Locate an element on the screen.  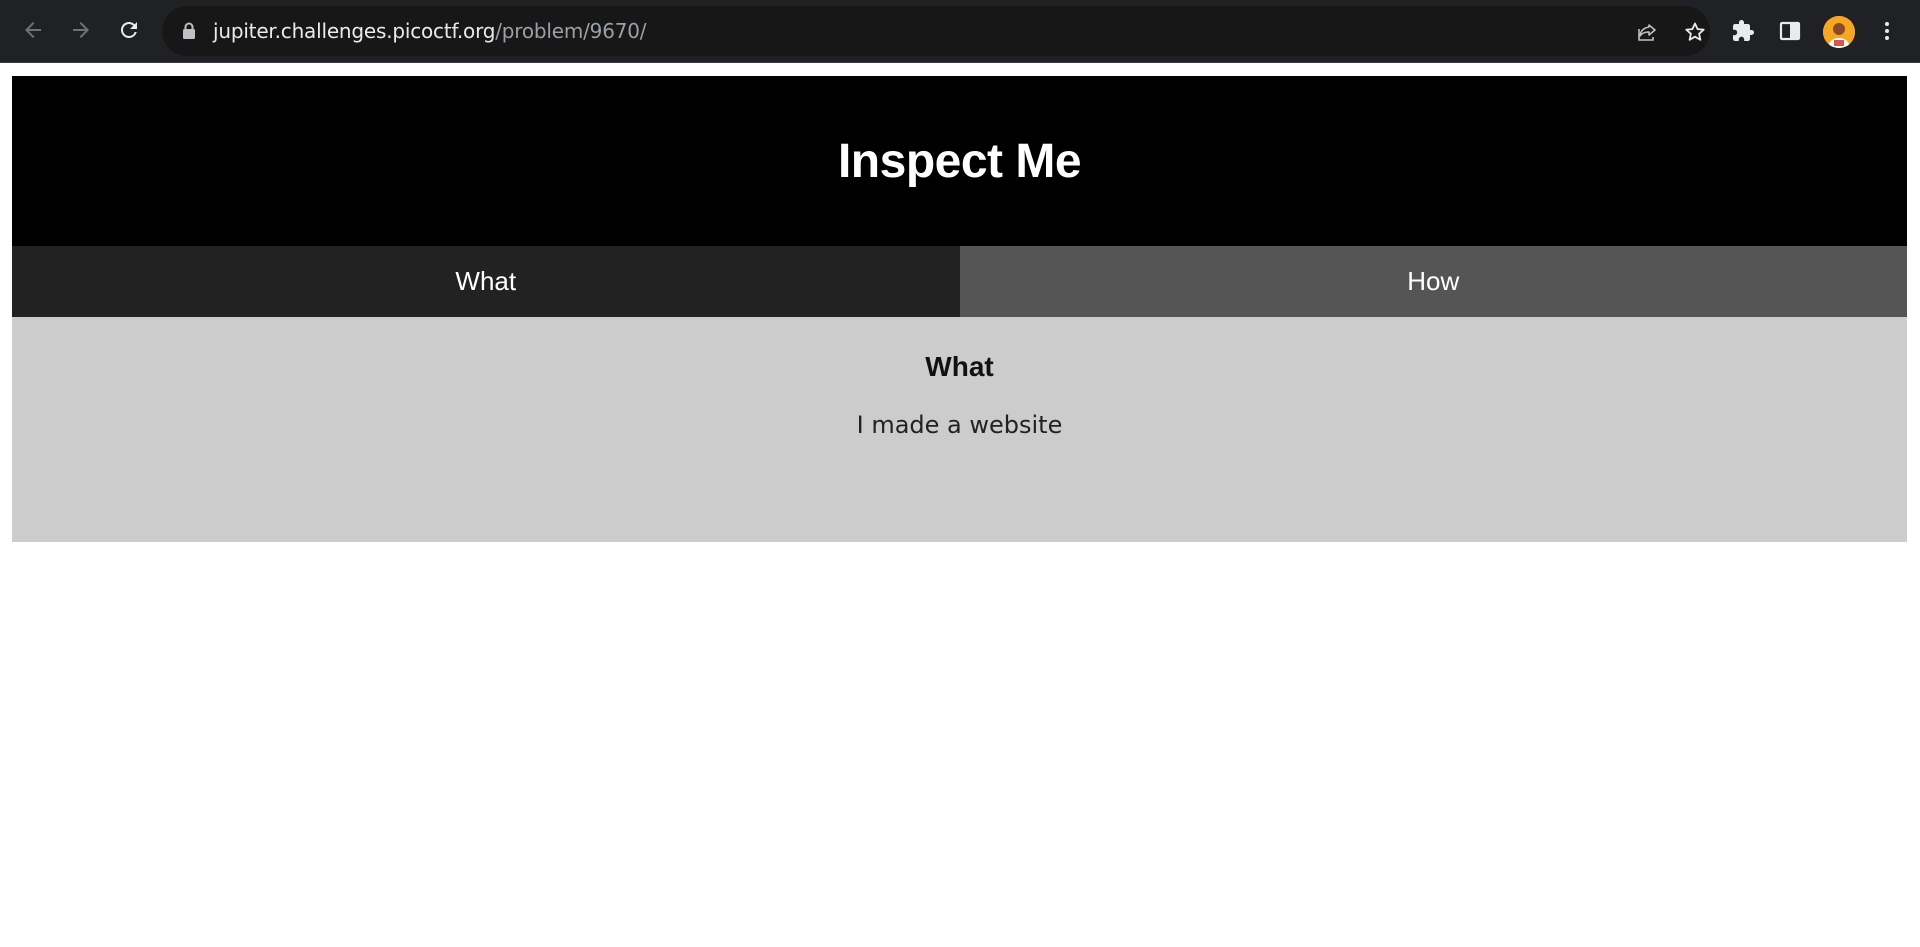
bookmark-button is located at coordinates (1695, 32).